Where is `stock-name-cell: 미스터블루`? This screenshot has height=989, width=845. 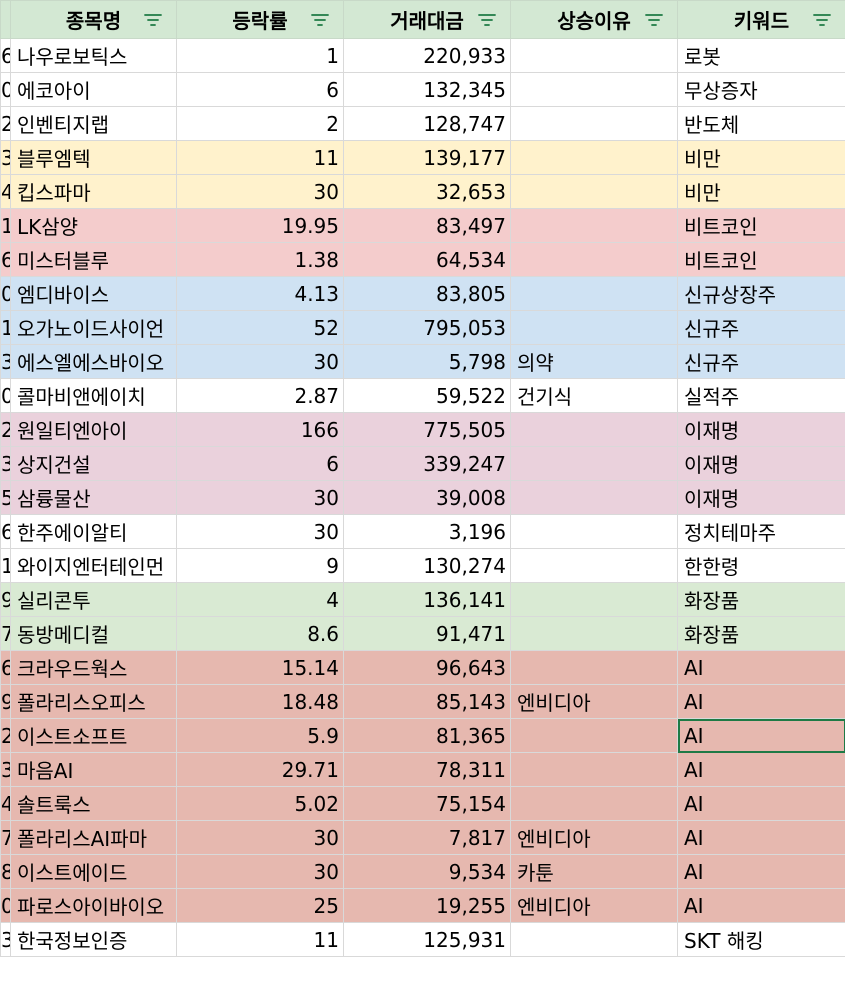 stock-name-cell: 미스터블루 is located at coordinates (93, 259).